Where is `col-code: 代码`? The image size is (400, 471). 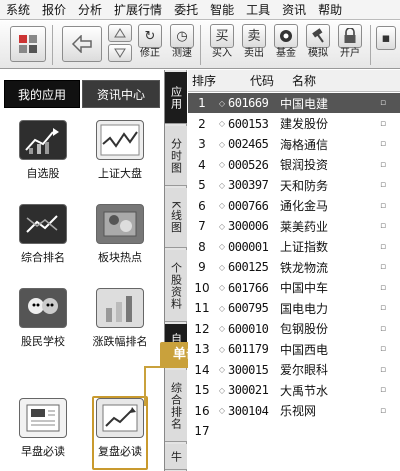
col-code: 代码 is located at coordinates (271, 80).